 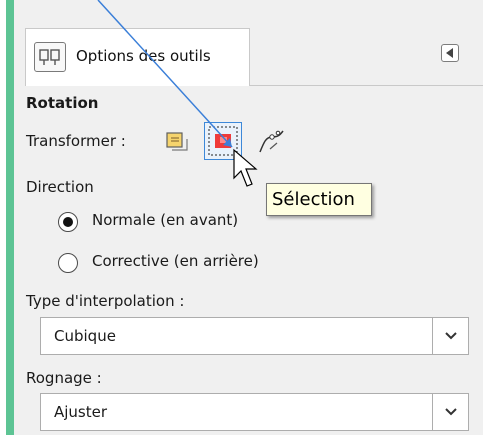 I want to click on mouse-pointer-icon, so click(x=245, y=167).